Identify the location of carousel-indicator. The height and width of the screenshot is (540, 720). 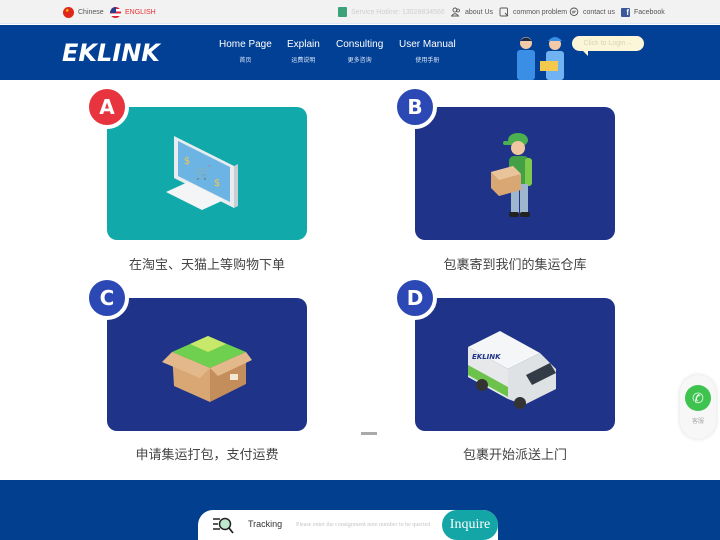
(369, 433).